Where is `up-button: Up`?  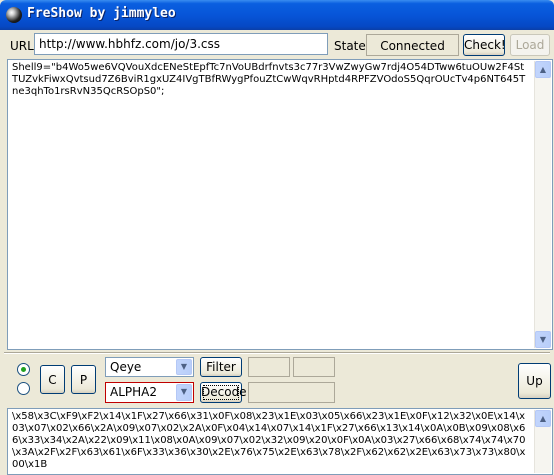 up-button: Up is located at coordinates (534, 381).